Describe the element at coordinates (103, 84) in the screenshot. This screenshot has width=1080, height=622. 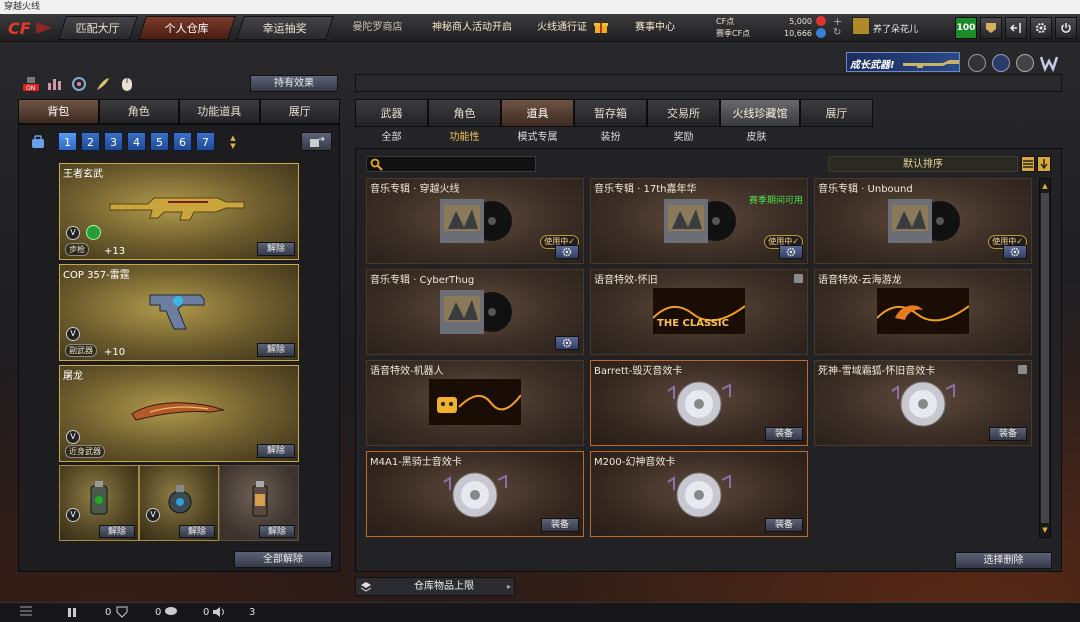
I see `feather-icon` at that location.